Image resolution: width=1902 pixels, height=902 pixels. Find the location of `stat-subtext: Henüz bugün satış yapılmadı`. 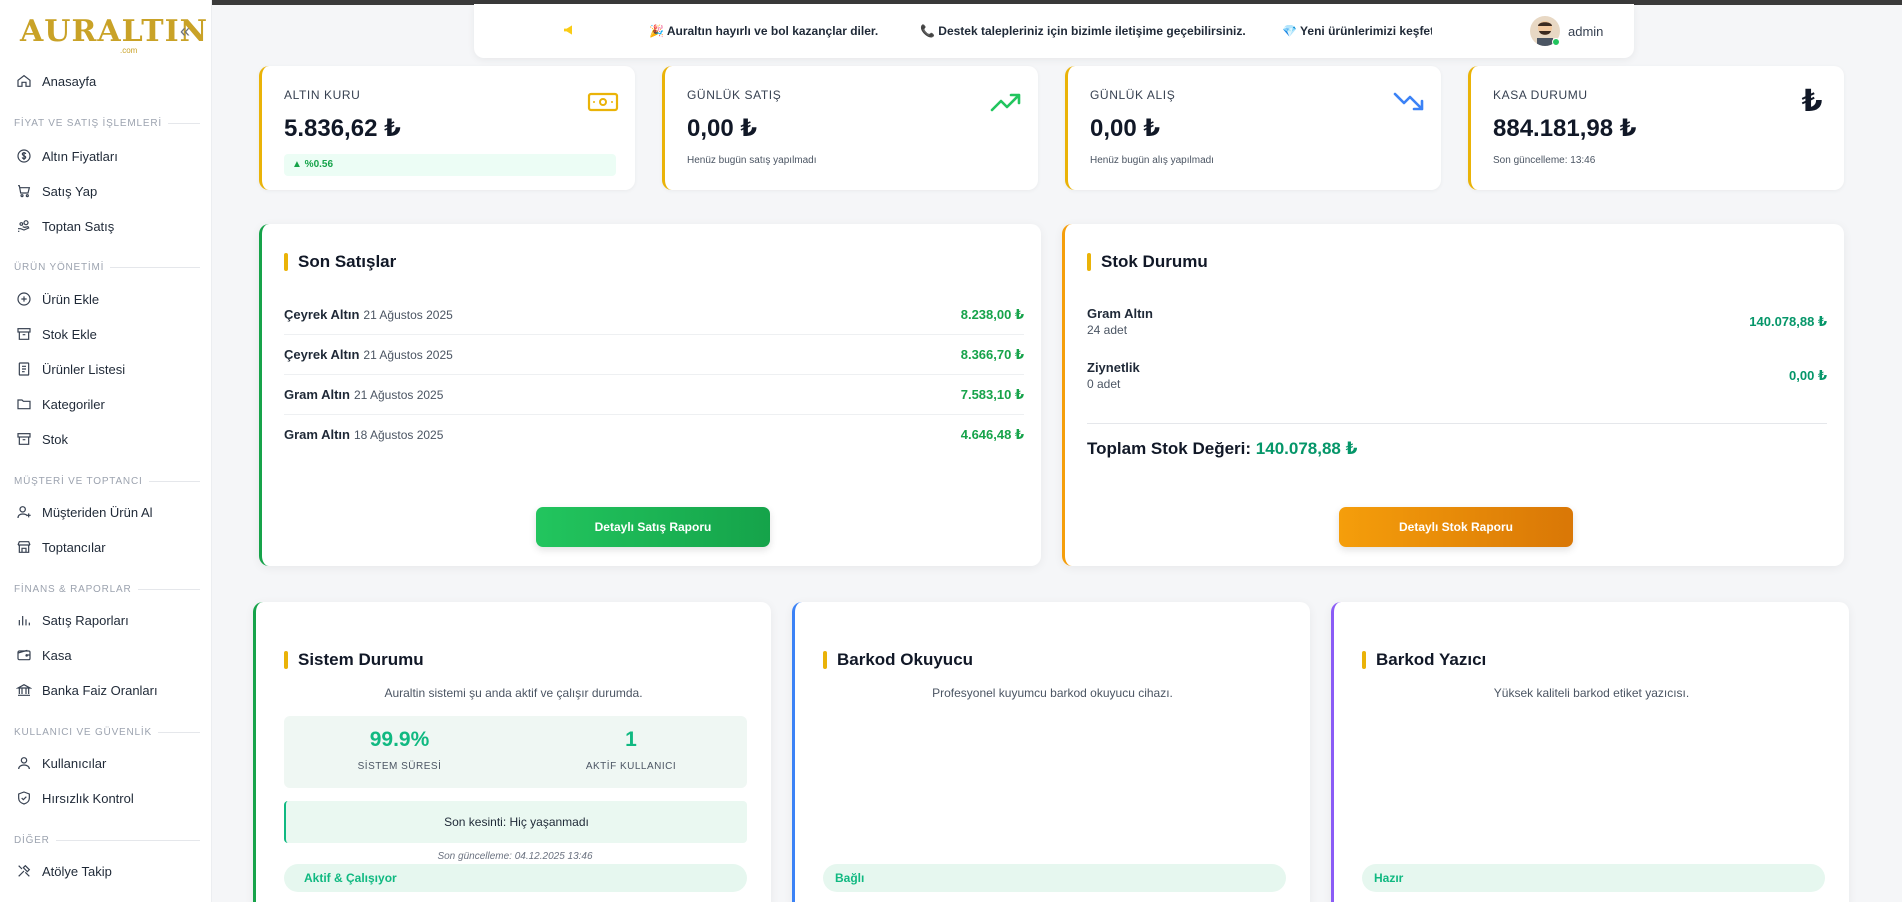

stat-subtext: Henüz bugün satış yapılmadı is located at coordinates (752, 160).